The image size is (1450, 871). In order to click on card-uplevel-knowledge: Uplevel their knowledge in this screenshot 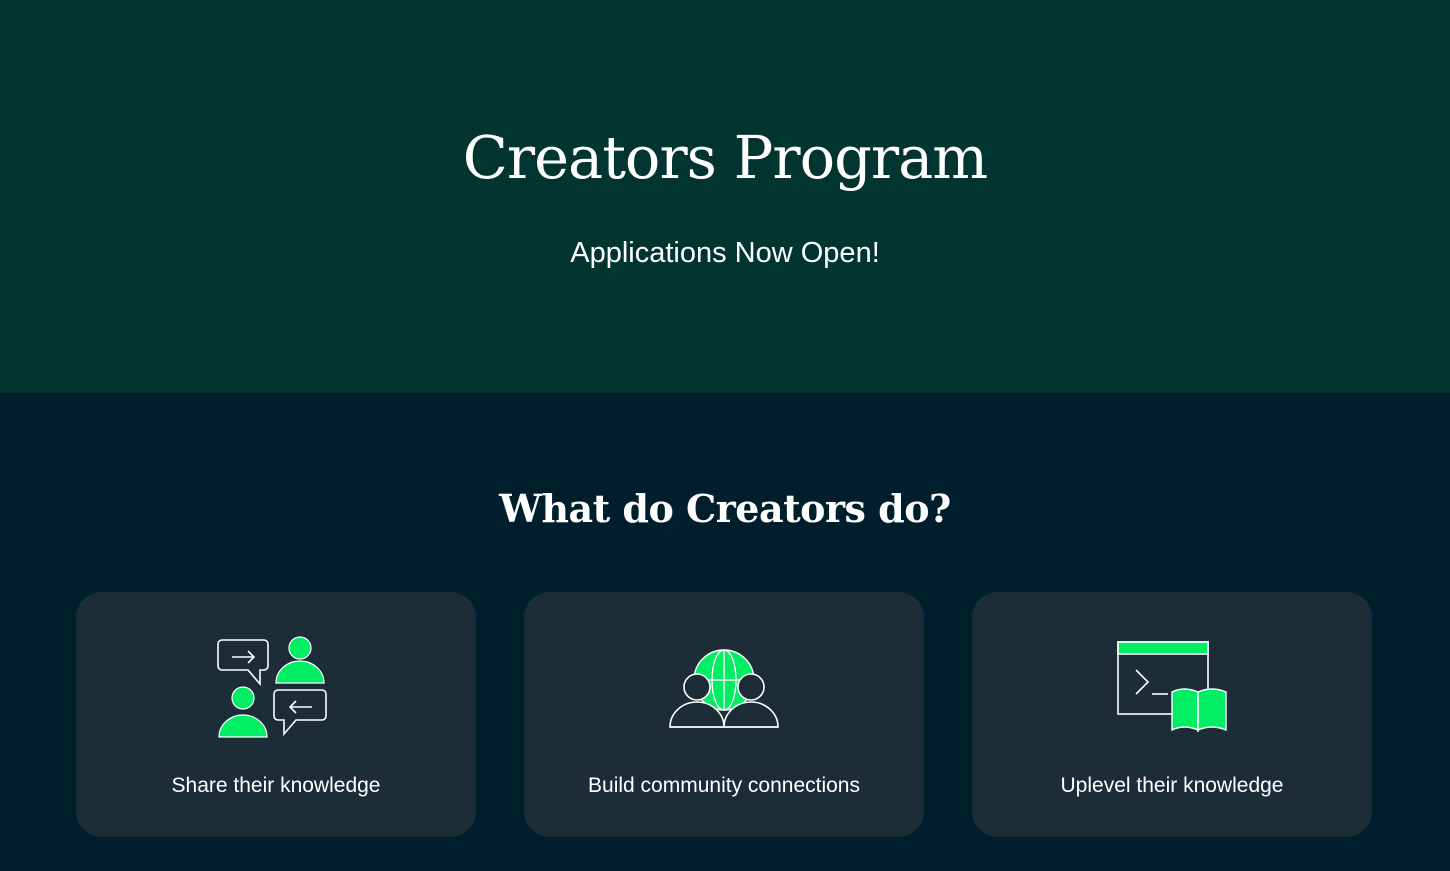, I will do `click(1172, 714)`.